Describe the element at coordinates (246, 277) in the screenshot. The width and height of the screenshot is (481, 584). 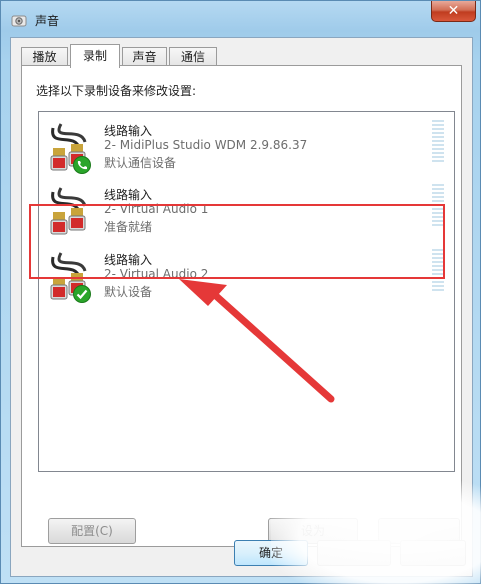
I see `device-item-selected: 线路输入 2- Virtual Audio 2 默认设备` at that location.